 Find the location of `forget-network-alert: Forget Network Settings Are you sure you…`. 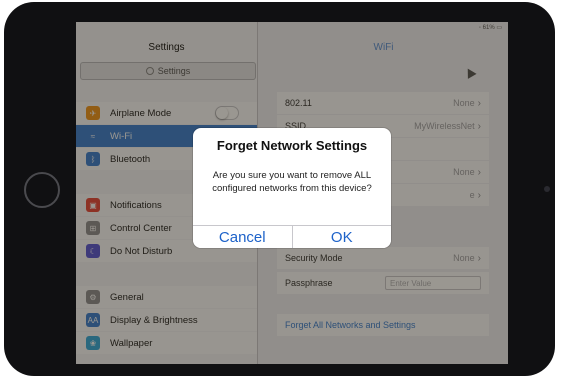

forget-network-alert: Forget Network Settings Are you sure you… is located at coordinates (292, 188).